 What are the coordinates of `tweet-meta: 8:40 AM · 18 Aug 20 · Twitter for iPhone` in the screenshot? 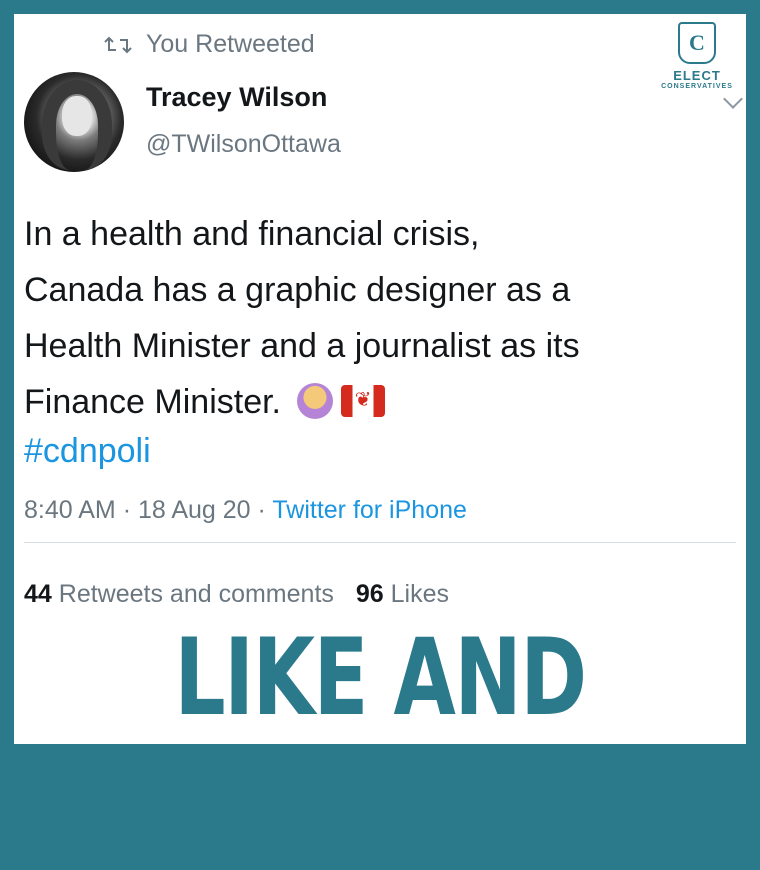 It's located at (245, 510).